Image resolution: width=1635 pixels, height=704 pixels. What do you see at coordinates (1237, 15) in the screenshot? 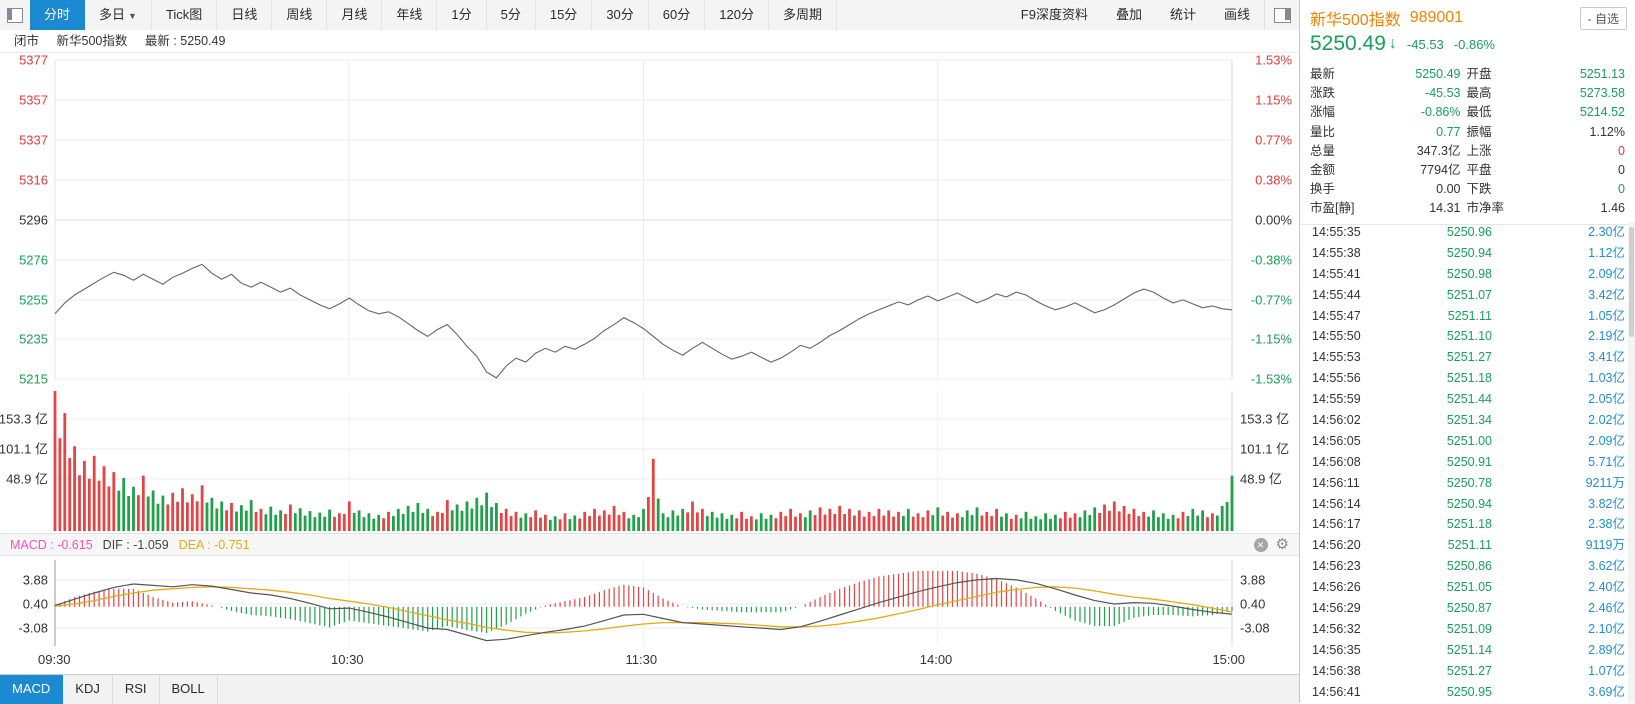
I see `toolbar-item-画线: 画线` at bounding box center [1237, 15].